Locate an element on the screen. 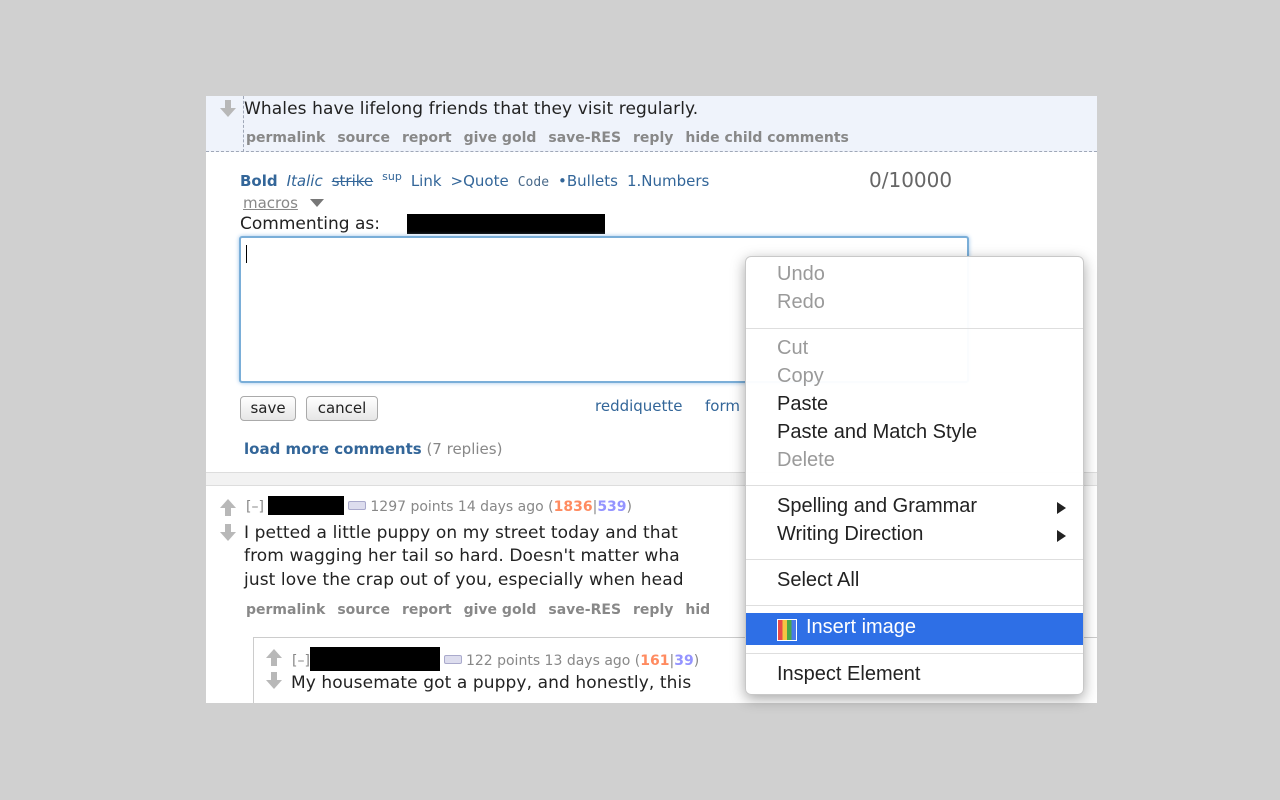  insert-image-icon is located at coordinates (787, 630).